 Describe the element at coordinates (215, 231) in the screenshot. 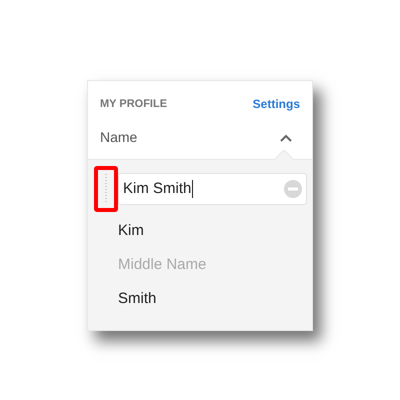

I see `name-part: Kim` at that location.